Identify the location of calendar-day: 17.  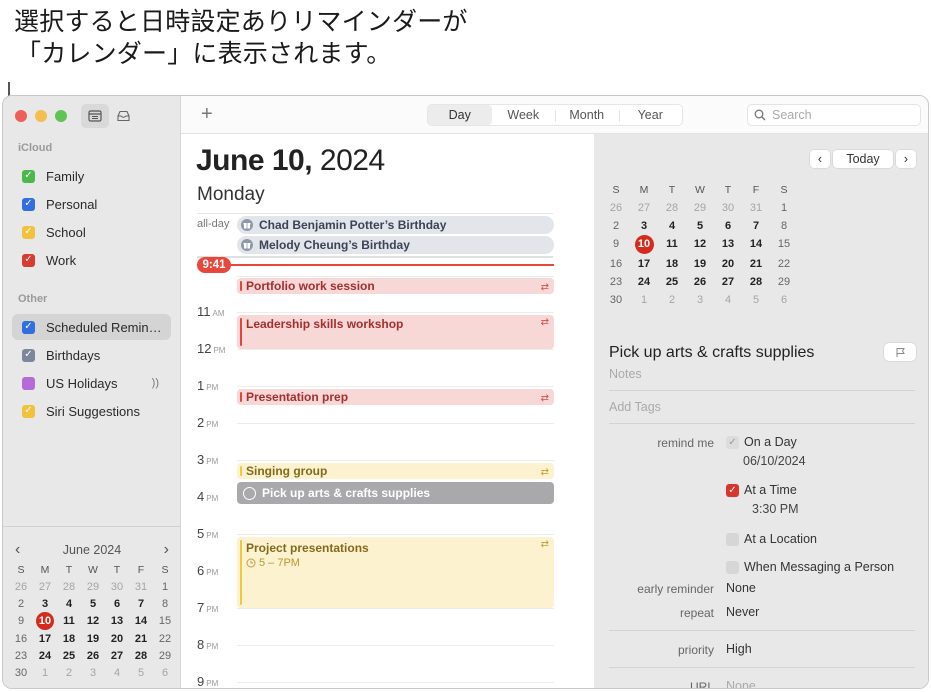
(45, 639).